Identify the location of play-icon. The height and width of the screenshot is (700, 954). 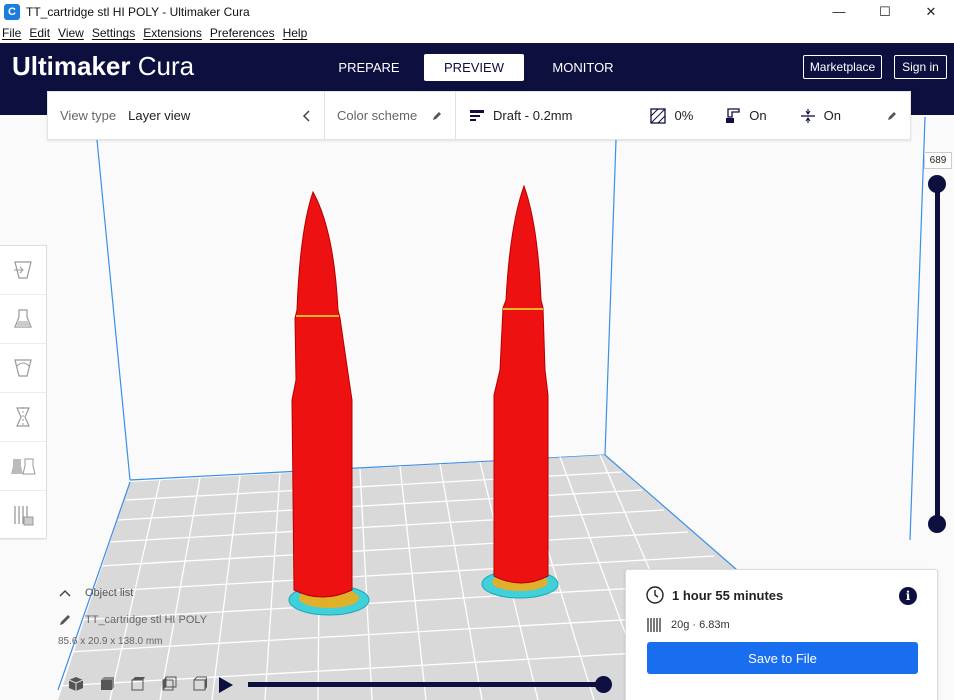
(226, 686).